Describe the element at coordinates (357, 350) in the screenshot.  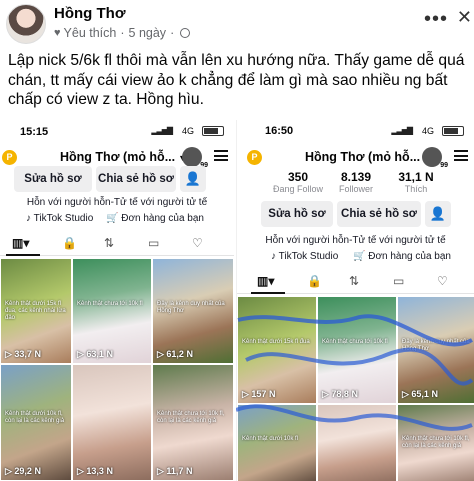
I see `video-thumbnail: Kênh thật chưa tới 10k fl ▷ 78,8 N` at that location.